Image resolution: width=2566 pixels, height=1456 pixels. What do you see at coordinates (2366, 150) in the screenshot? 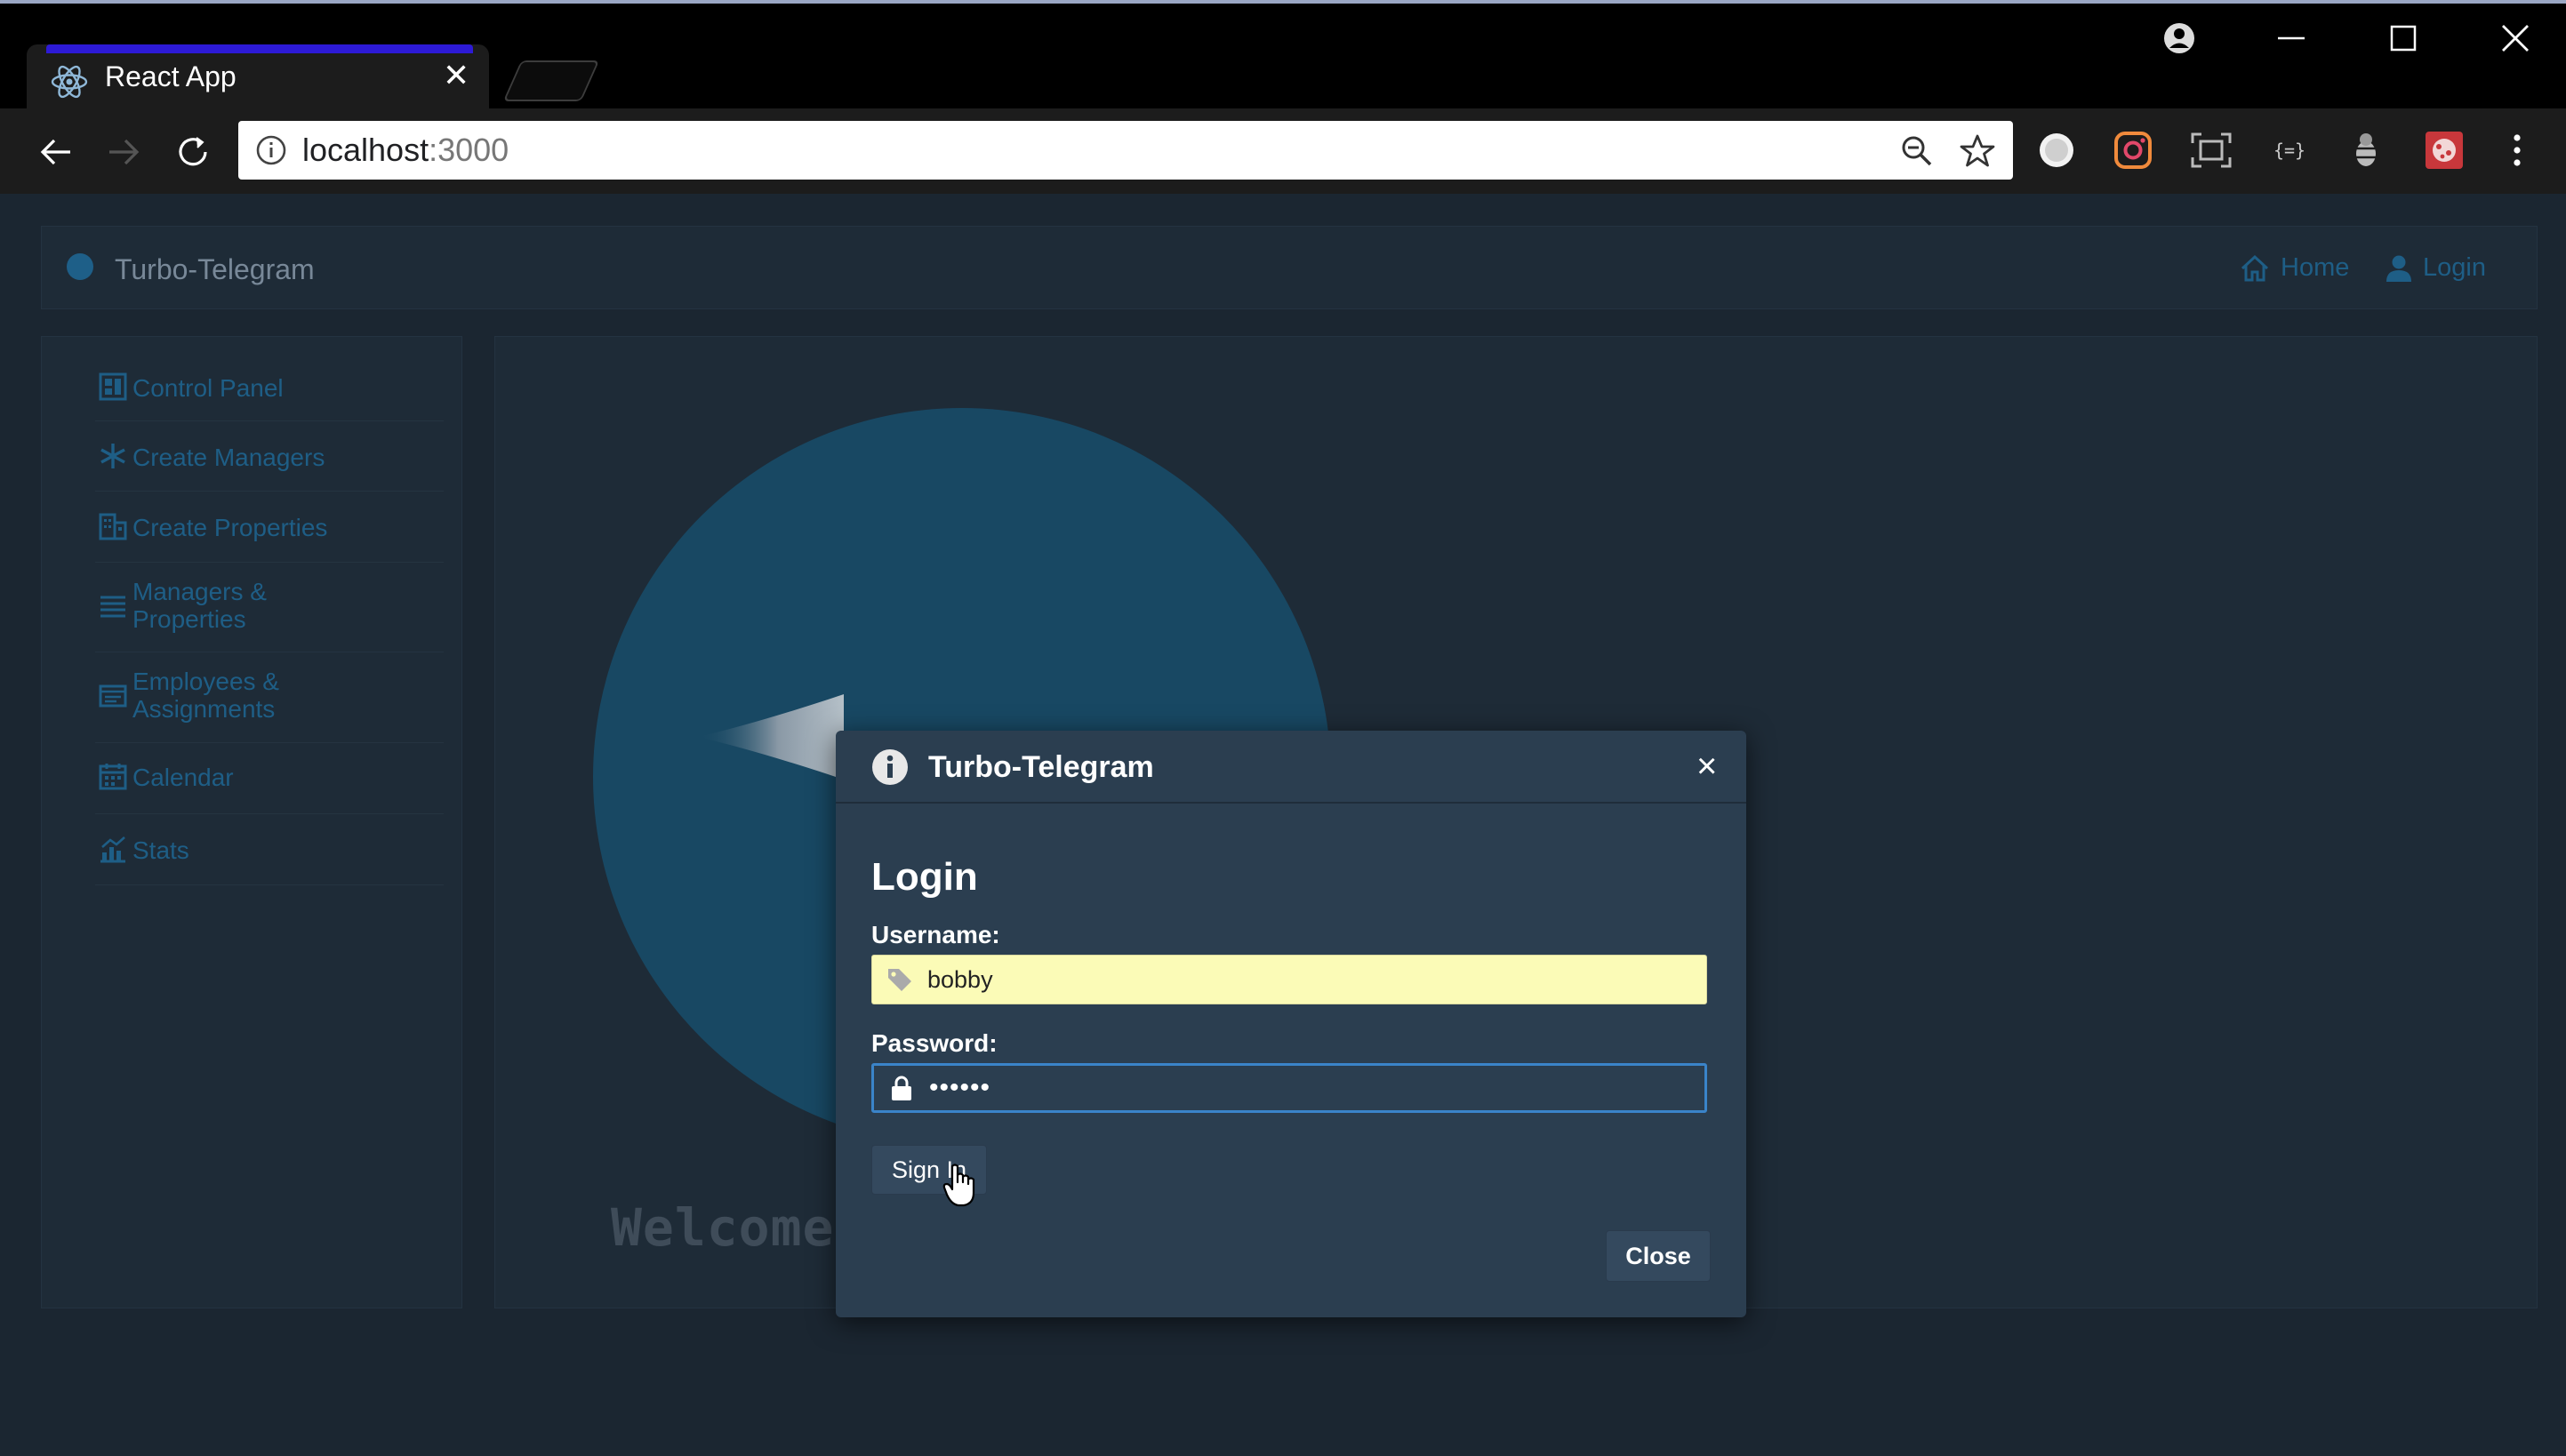
I see `bug-icon` at bounding box center [2366, 150].